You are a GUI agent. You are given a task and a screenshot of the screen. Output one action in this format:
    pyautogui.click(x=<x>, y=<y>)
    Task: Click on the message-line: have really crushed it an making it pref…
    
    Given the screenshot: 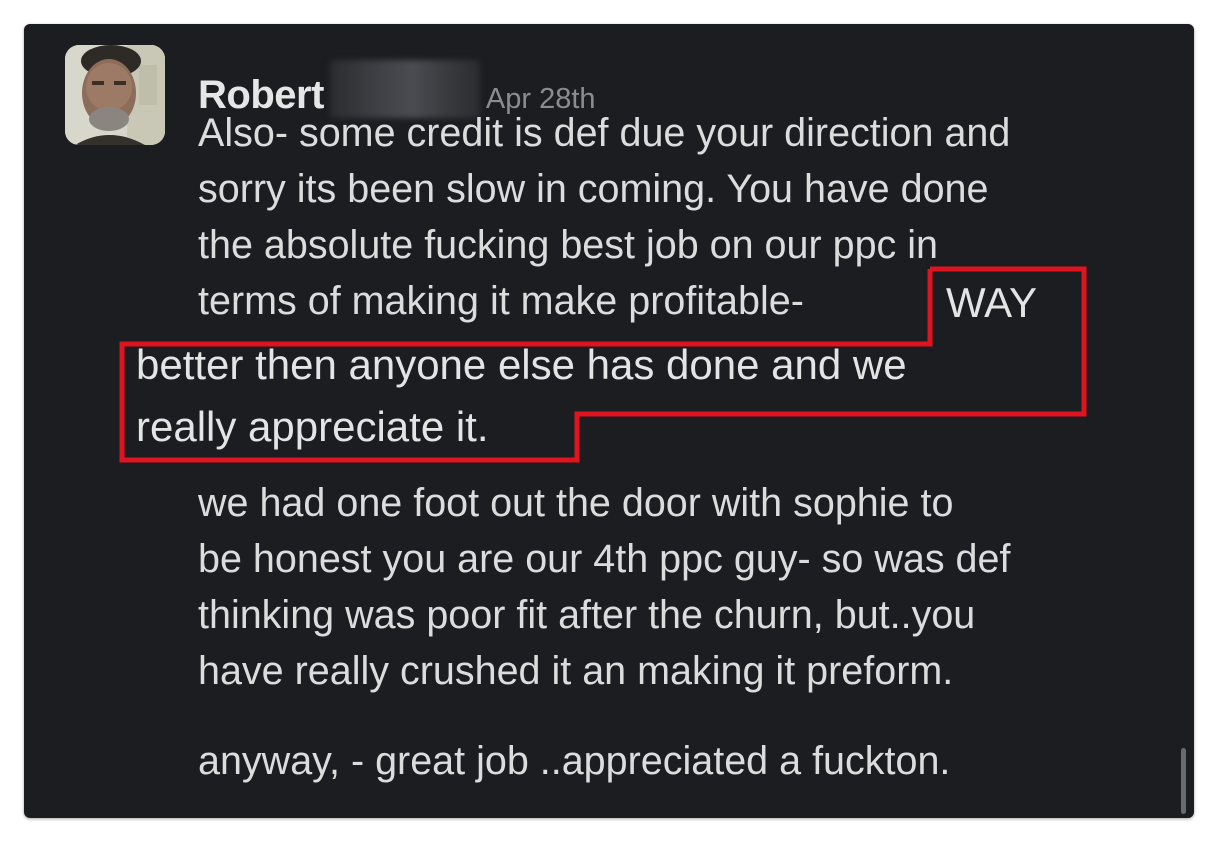 What is the action you would take?
    pyautogui.click(x=576, y=671)
    